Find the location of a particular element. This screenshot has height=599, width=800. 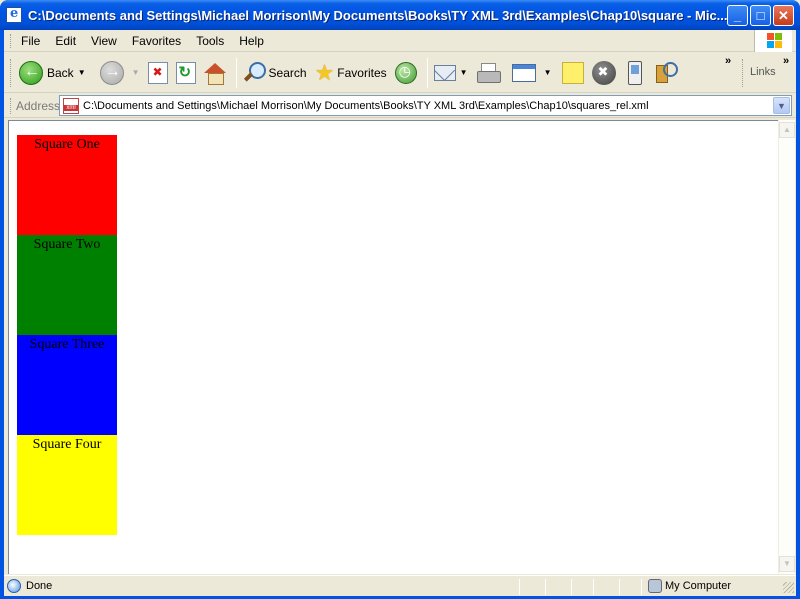

mobile-device-icon is located at coordinates (634, 72).